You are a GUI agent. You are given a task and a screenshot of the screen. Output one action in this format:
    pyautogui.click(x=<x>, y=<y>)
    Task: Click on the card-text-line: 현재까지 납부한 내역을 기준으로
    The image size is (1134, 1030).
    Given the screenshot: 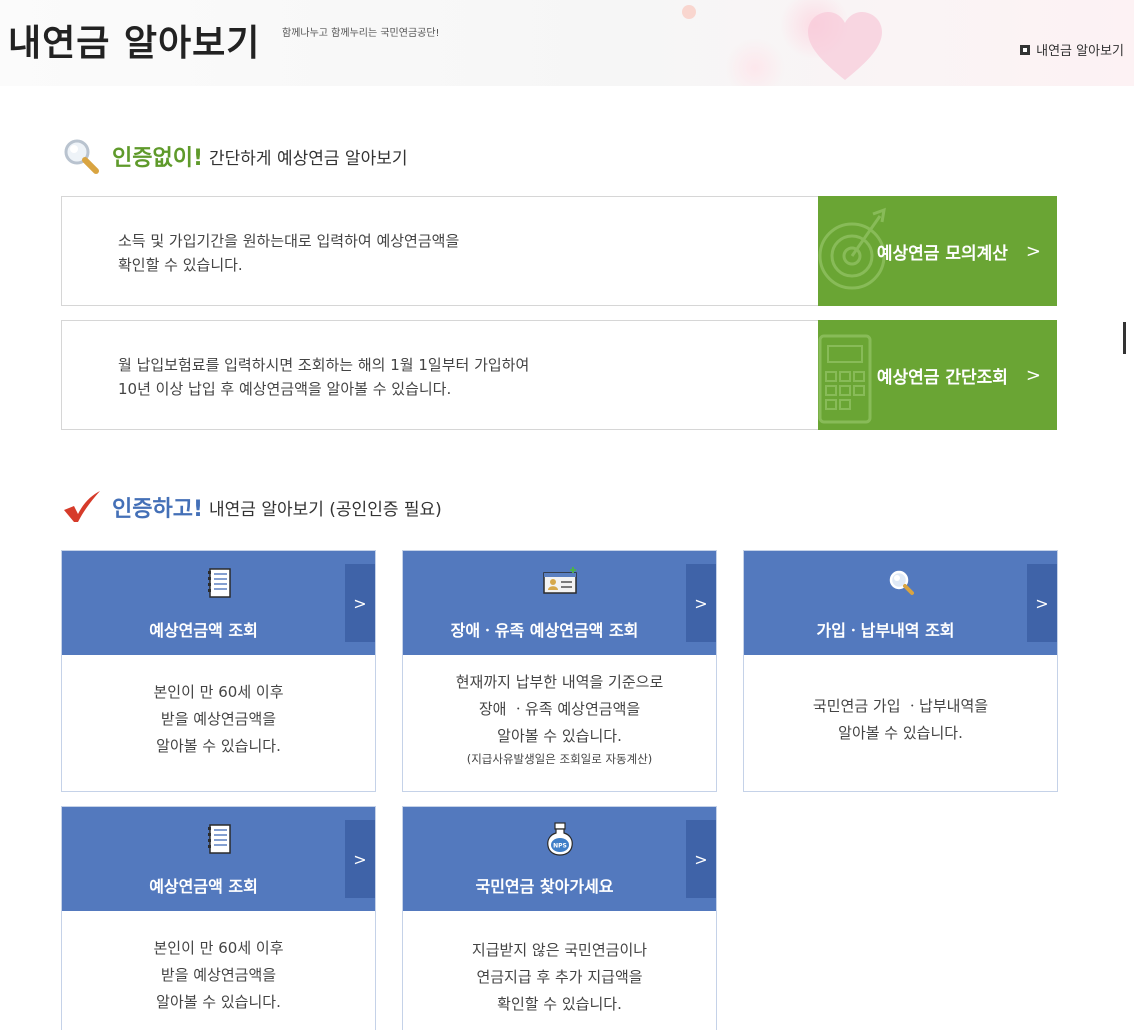 What is the action you would take?
    pyautogui.click(x=559, y=682)
    